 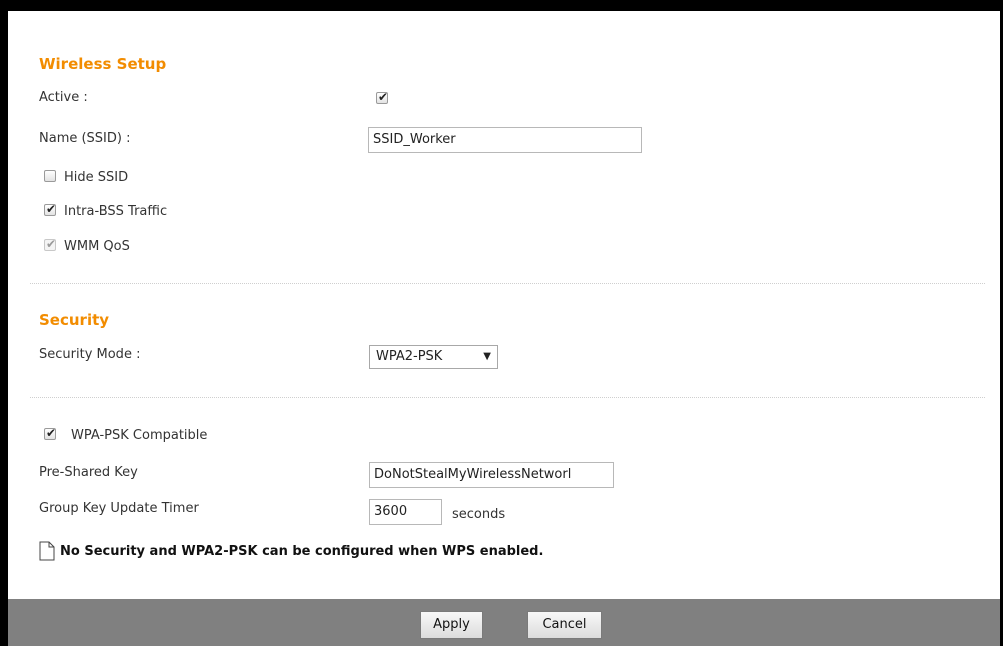 I want to click on wireless-setup-heading: Wireless Setup, so click(x=103, y=64).